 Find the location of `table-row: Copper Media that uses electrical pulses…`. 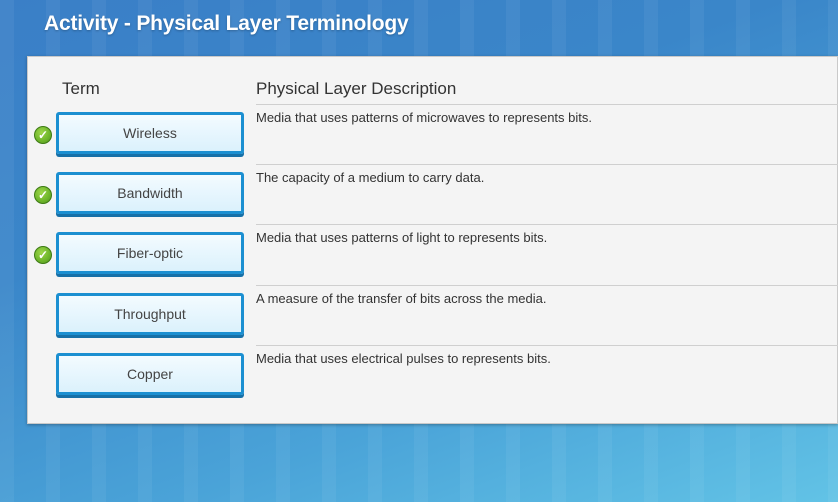

table-row: Copper Media that uses electrical pulses… is located at coordinates (433, 378).